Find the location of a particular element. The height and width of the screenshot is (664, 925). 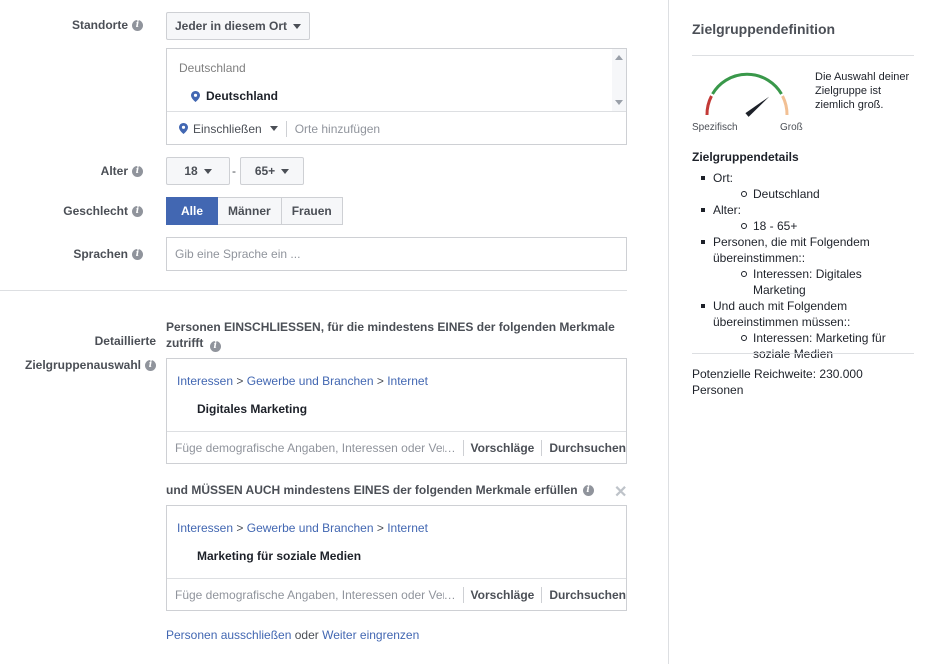

detailed-label-line1: Detaillierte is located at coordinates (125, 341).